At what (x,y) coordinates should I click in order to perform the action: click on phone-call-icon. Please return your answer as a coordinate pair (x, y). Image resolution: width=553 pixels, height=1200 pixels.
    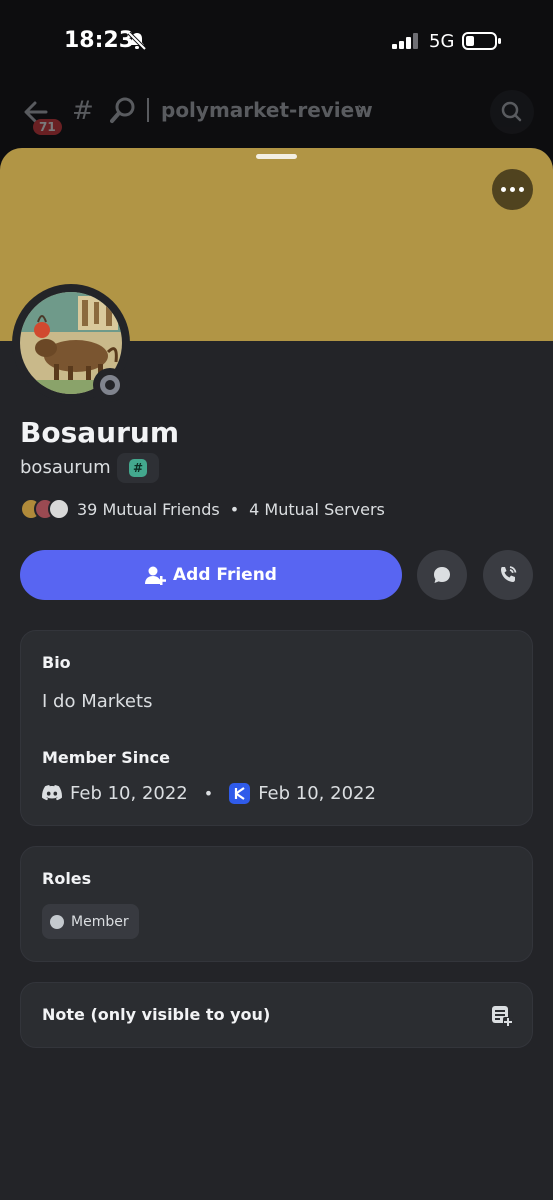
    Looking at the image, I should click on (509, 574).